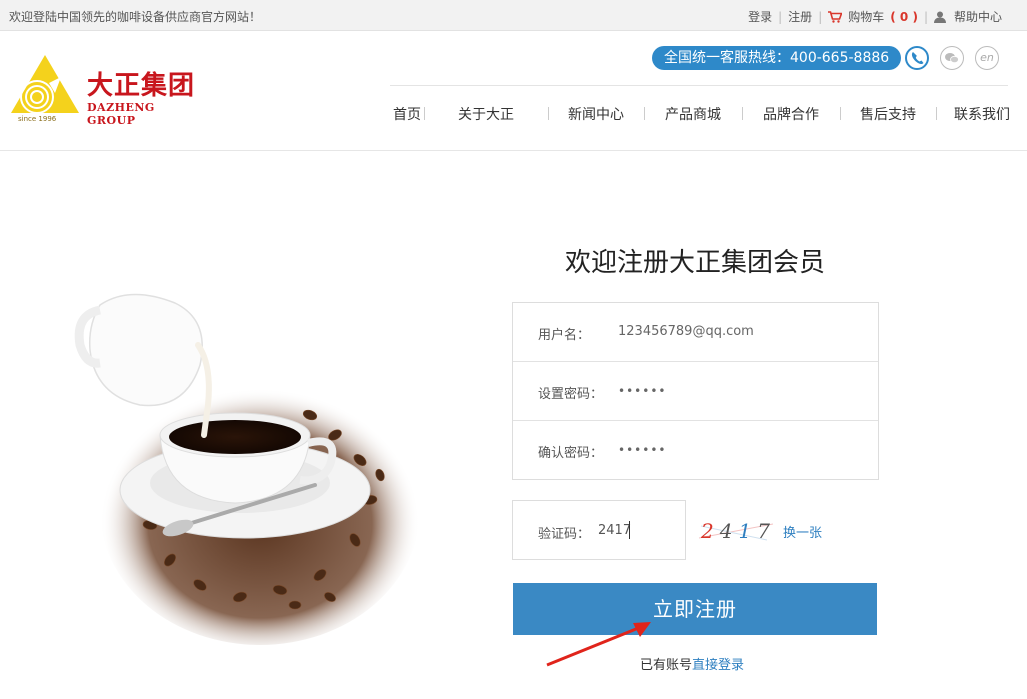 The image size is (1027, 699). I want to click on register-title: 欢迎注册大正集团会员, so click(694, 263).